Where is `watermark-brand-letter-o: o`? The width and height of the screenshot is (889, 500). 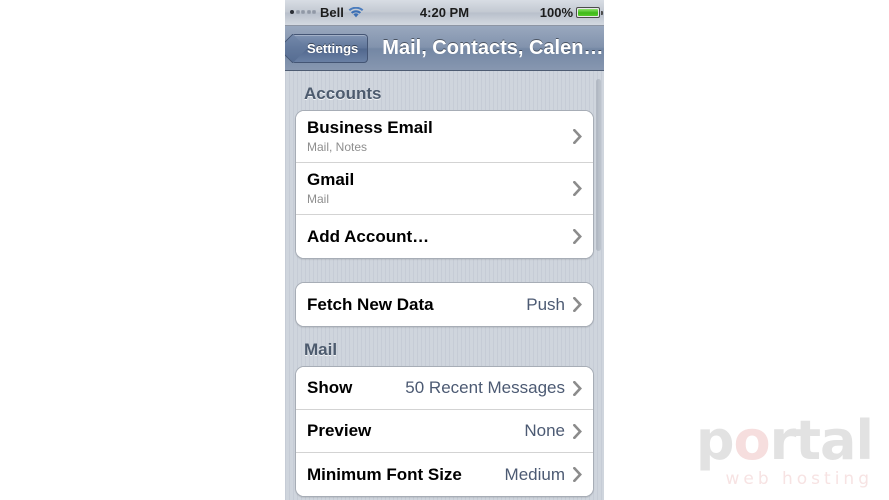 watermark-brand-letter-o: o is located at coordinates (751, 440).